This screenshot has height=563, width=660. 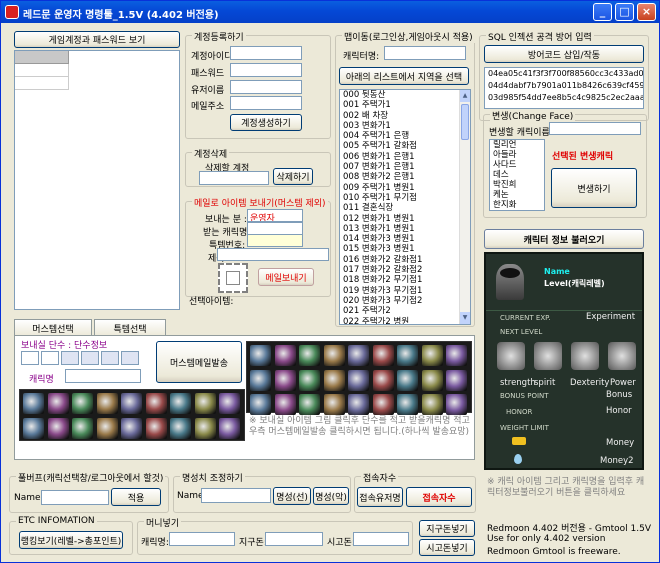 What do you see at coordinates (405, 116) in the screenshot?
I see `region-list-item: 002 배 차장` at bounding box center [405, 116].